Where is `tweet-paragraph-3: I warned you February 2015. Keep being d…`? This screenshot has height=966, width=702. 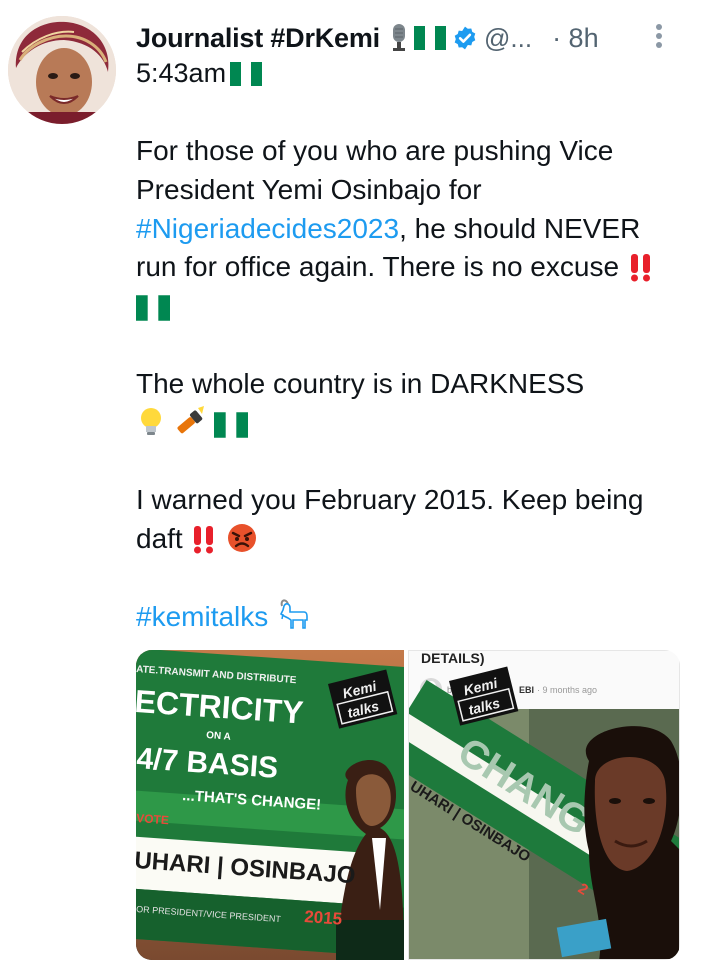 tweet-paragraph-3: I warned you February 2015. Keep being d… is located at coordinates (411, 520).